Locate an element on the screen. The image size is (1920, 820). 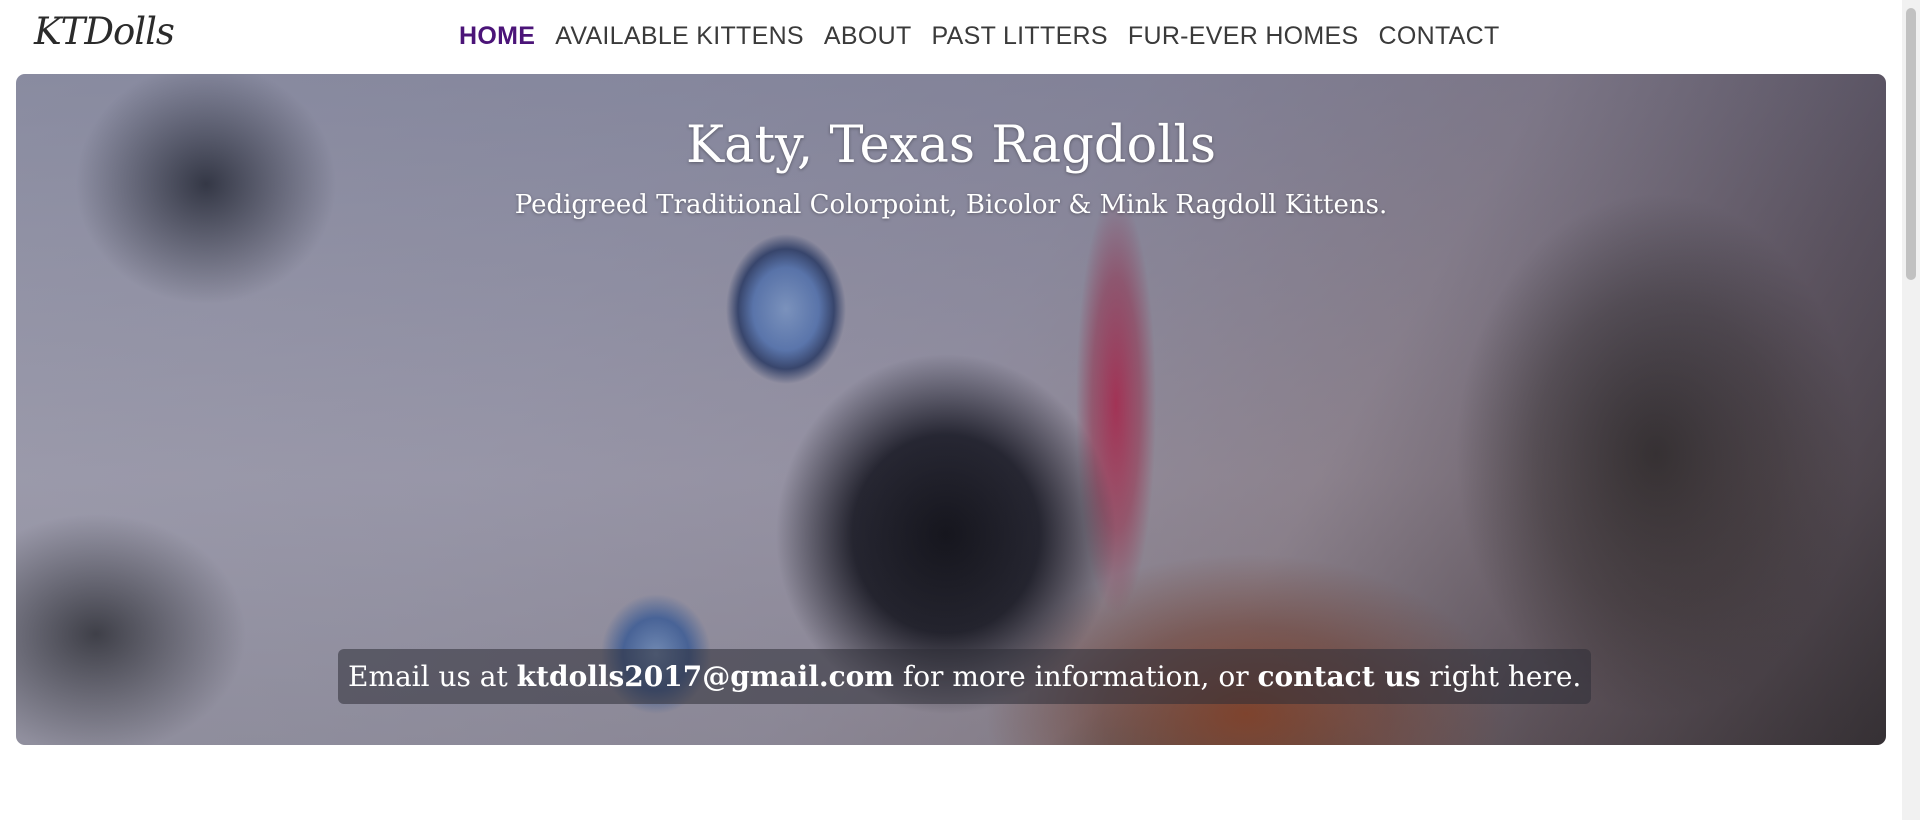
nav-item-past-litters: PAST LITTERS is located at coordinates (1020, 36).